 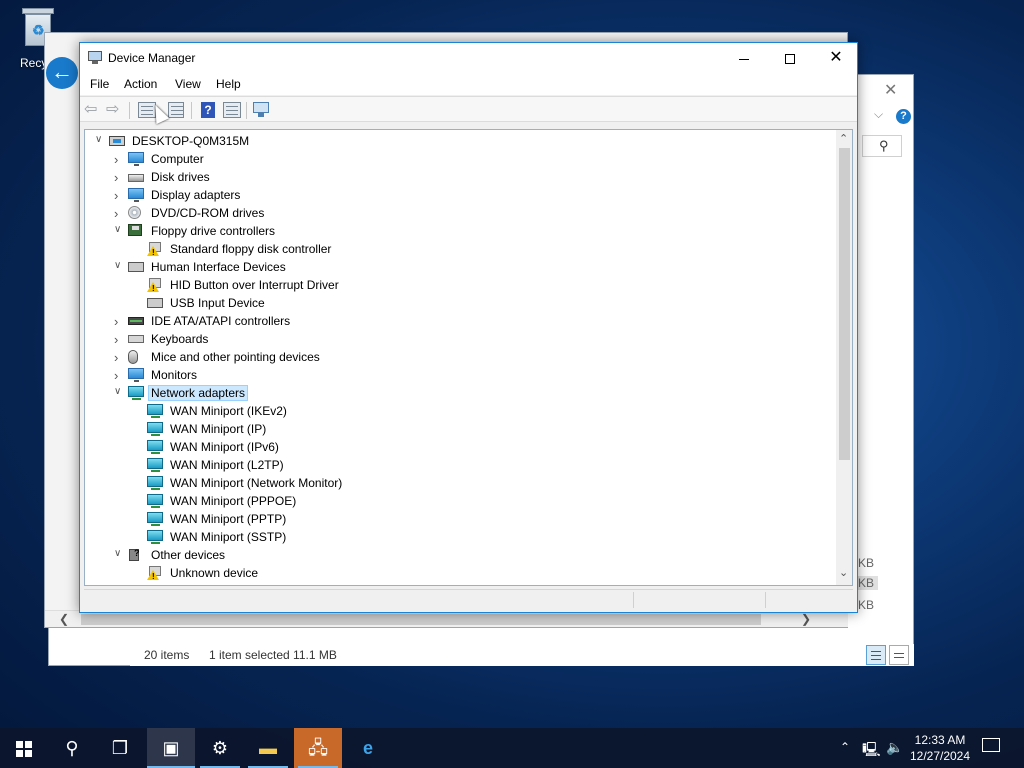 What do you see at coordinates (744, 58) in the screenshot?
I see `minimize-button` at bounding box center [744, 58].